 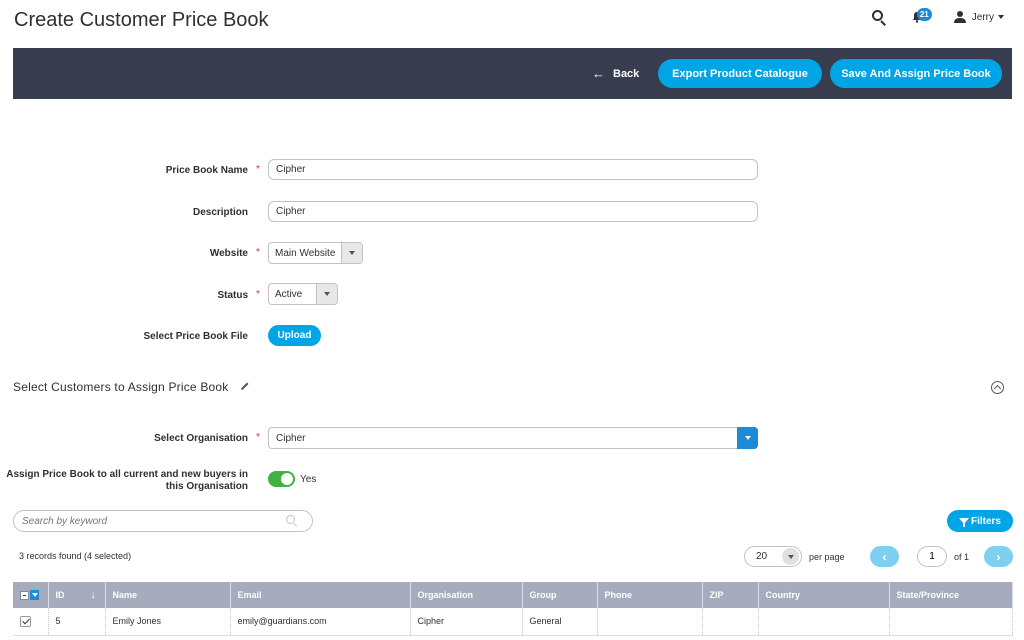 What do you see at coordinates (962, 557) in the screenshot?
I see `total-pages: of 1` at bounding box center [962, 557].